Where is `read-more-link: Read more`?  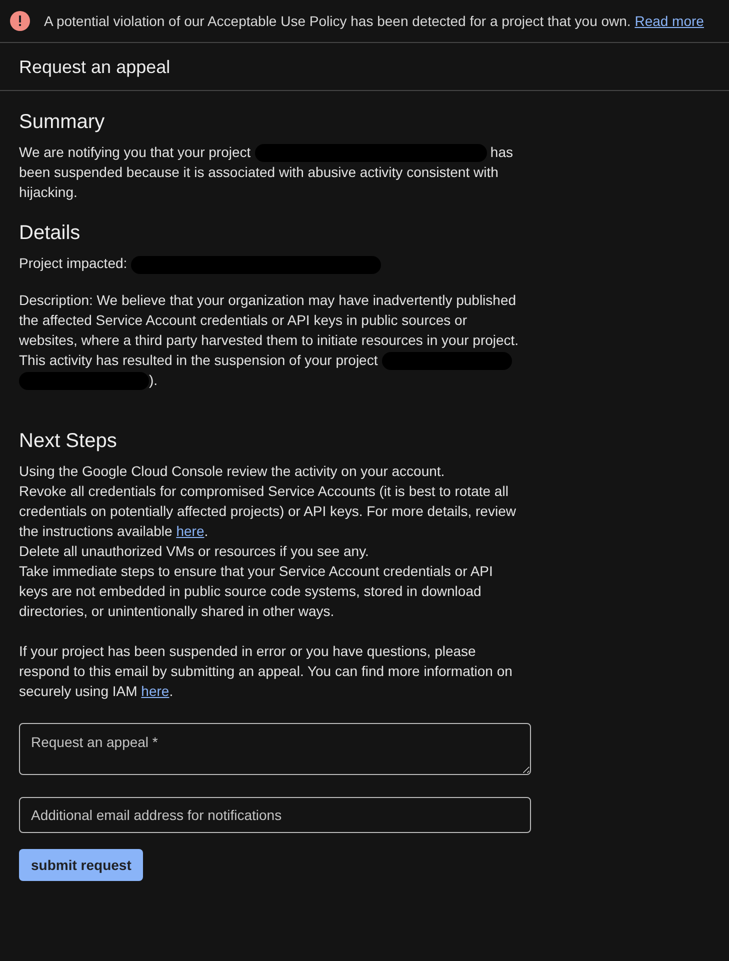 read-more-link: Read more is located at coordinates (669, 21).